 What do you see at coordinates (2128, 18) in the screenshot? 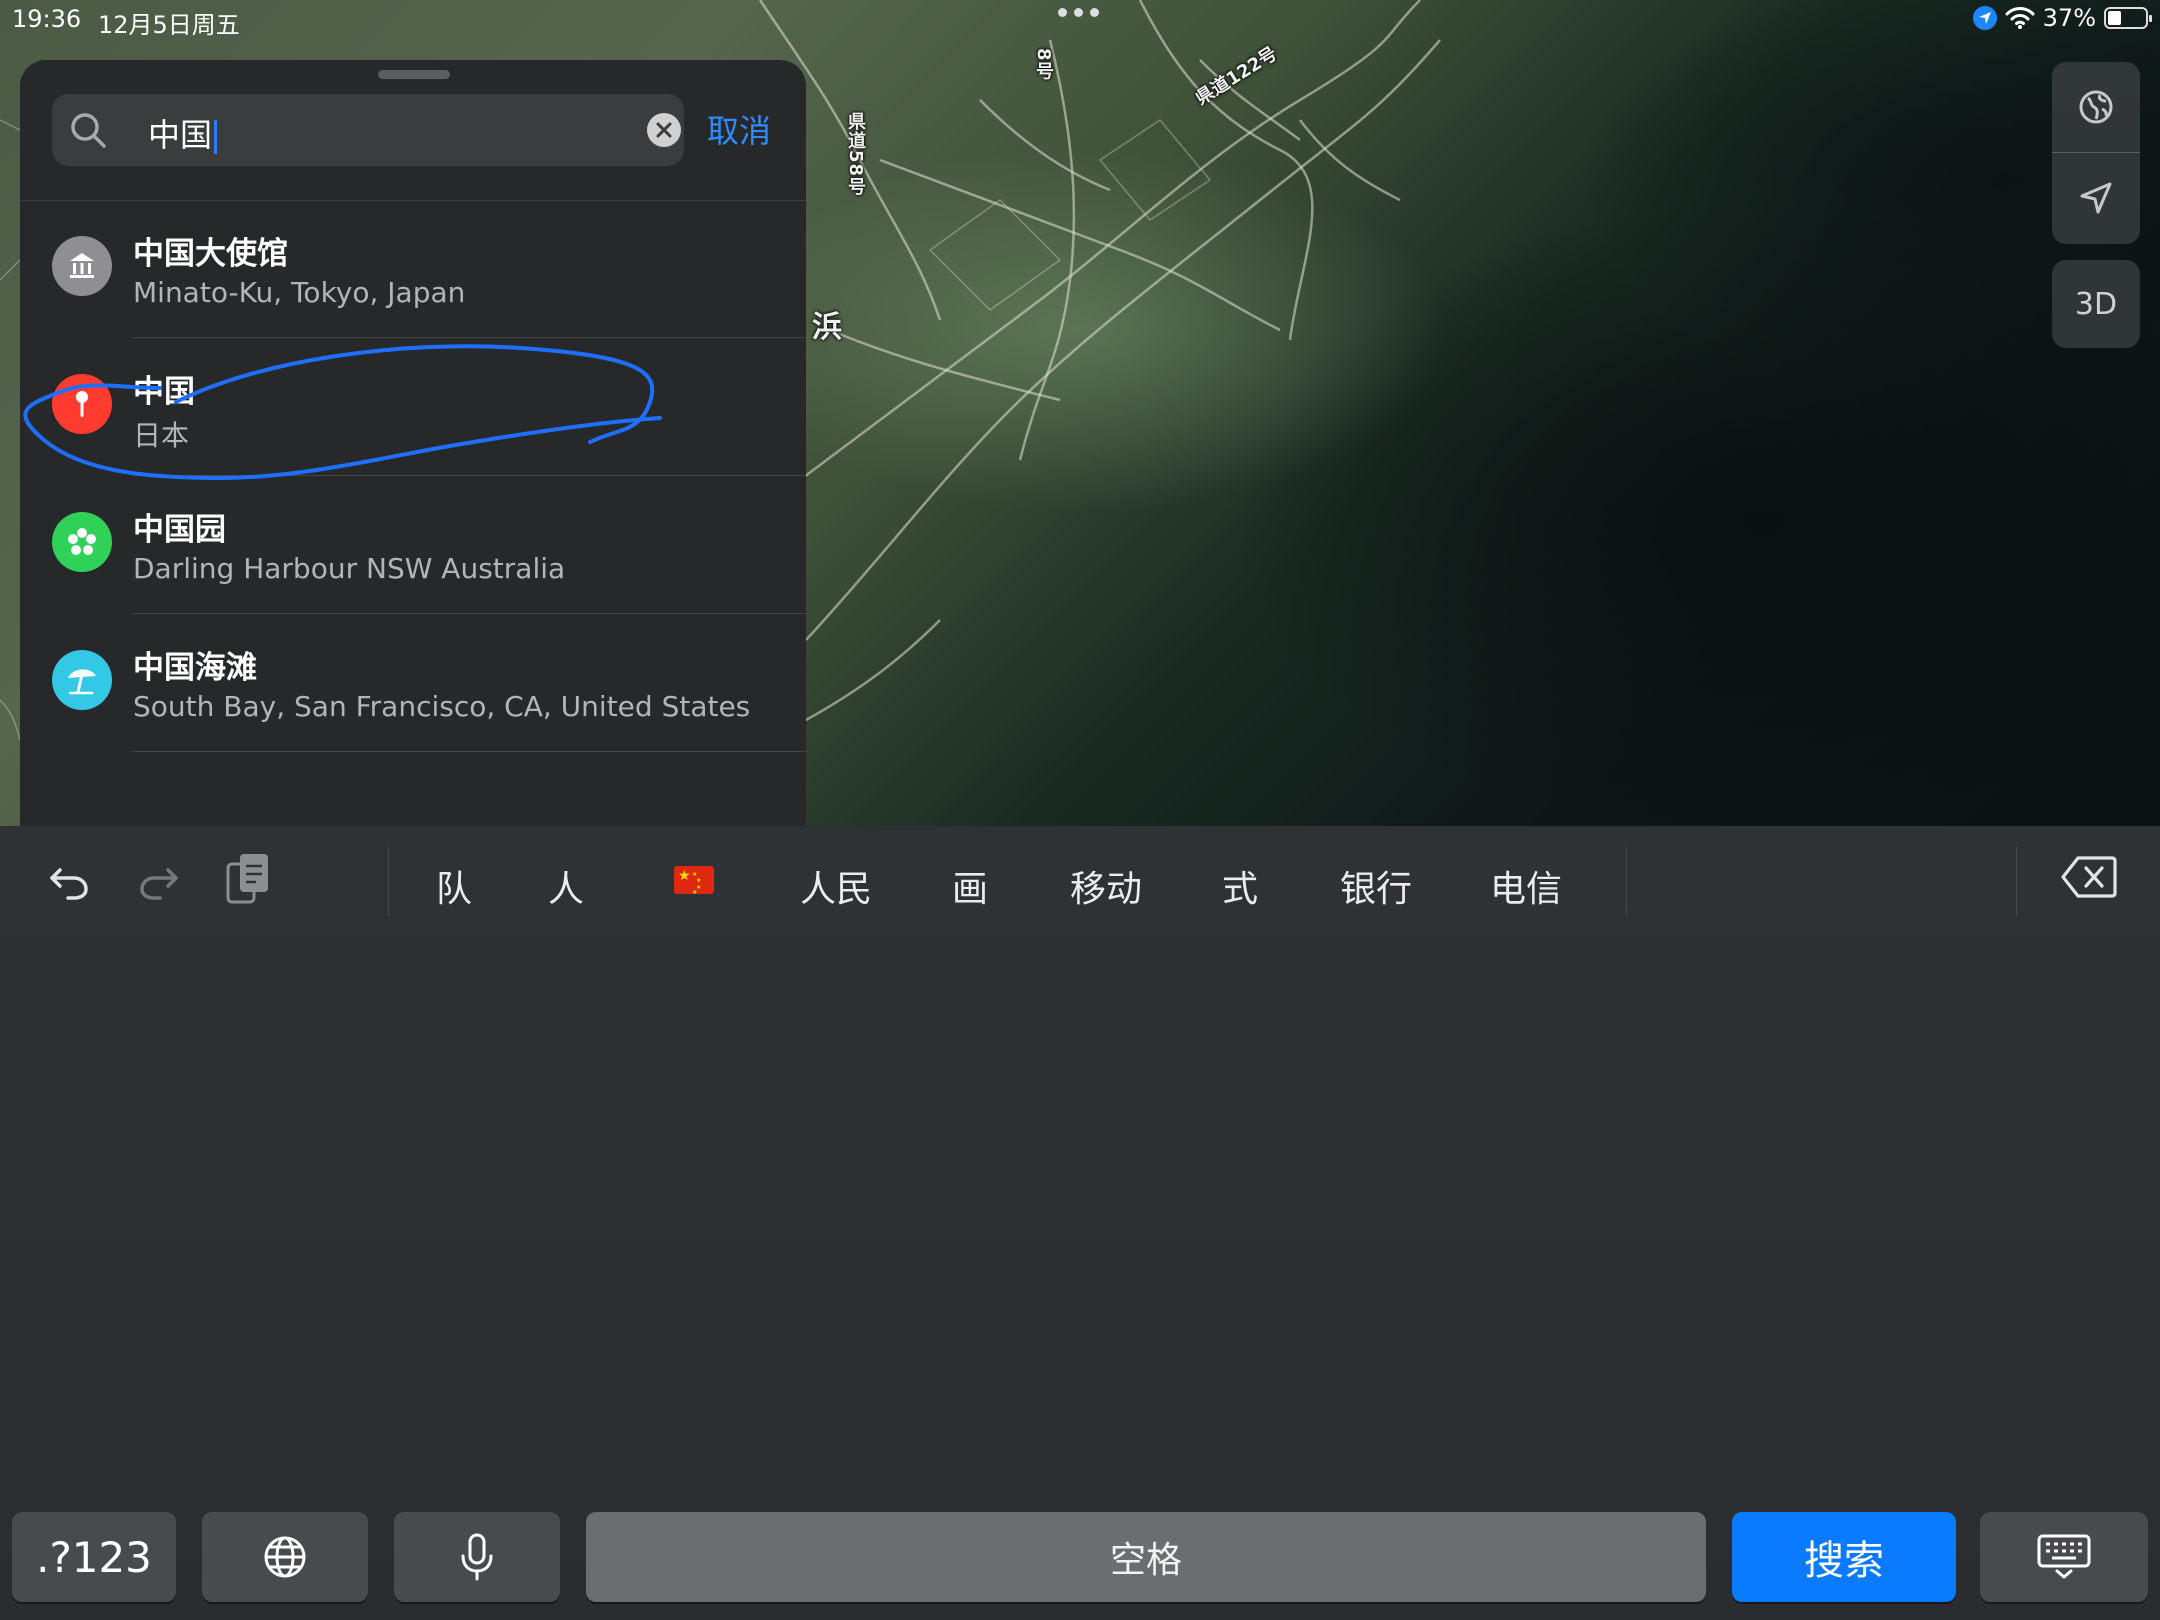
I see `battery-icon` at bounding box center [2128, 18].